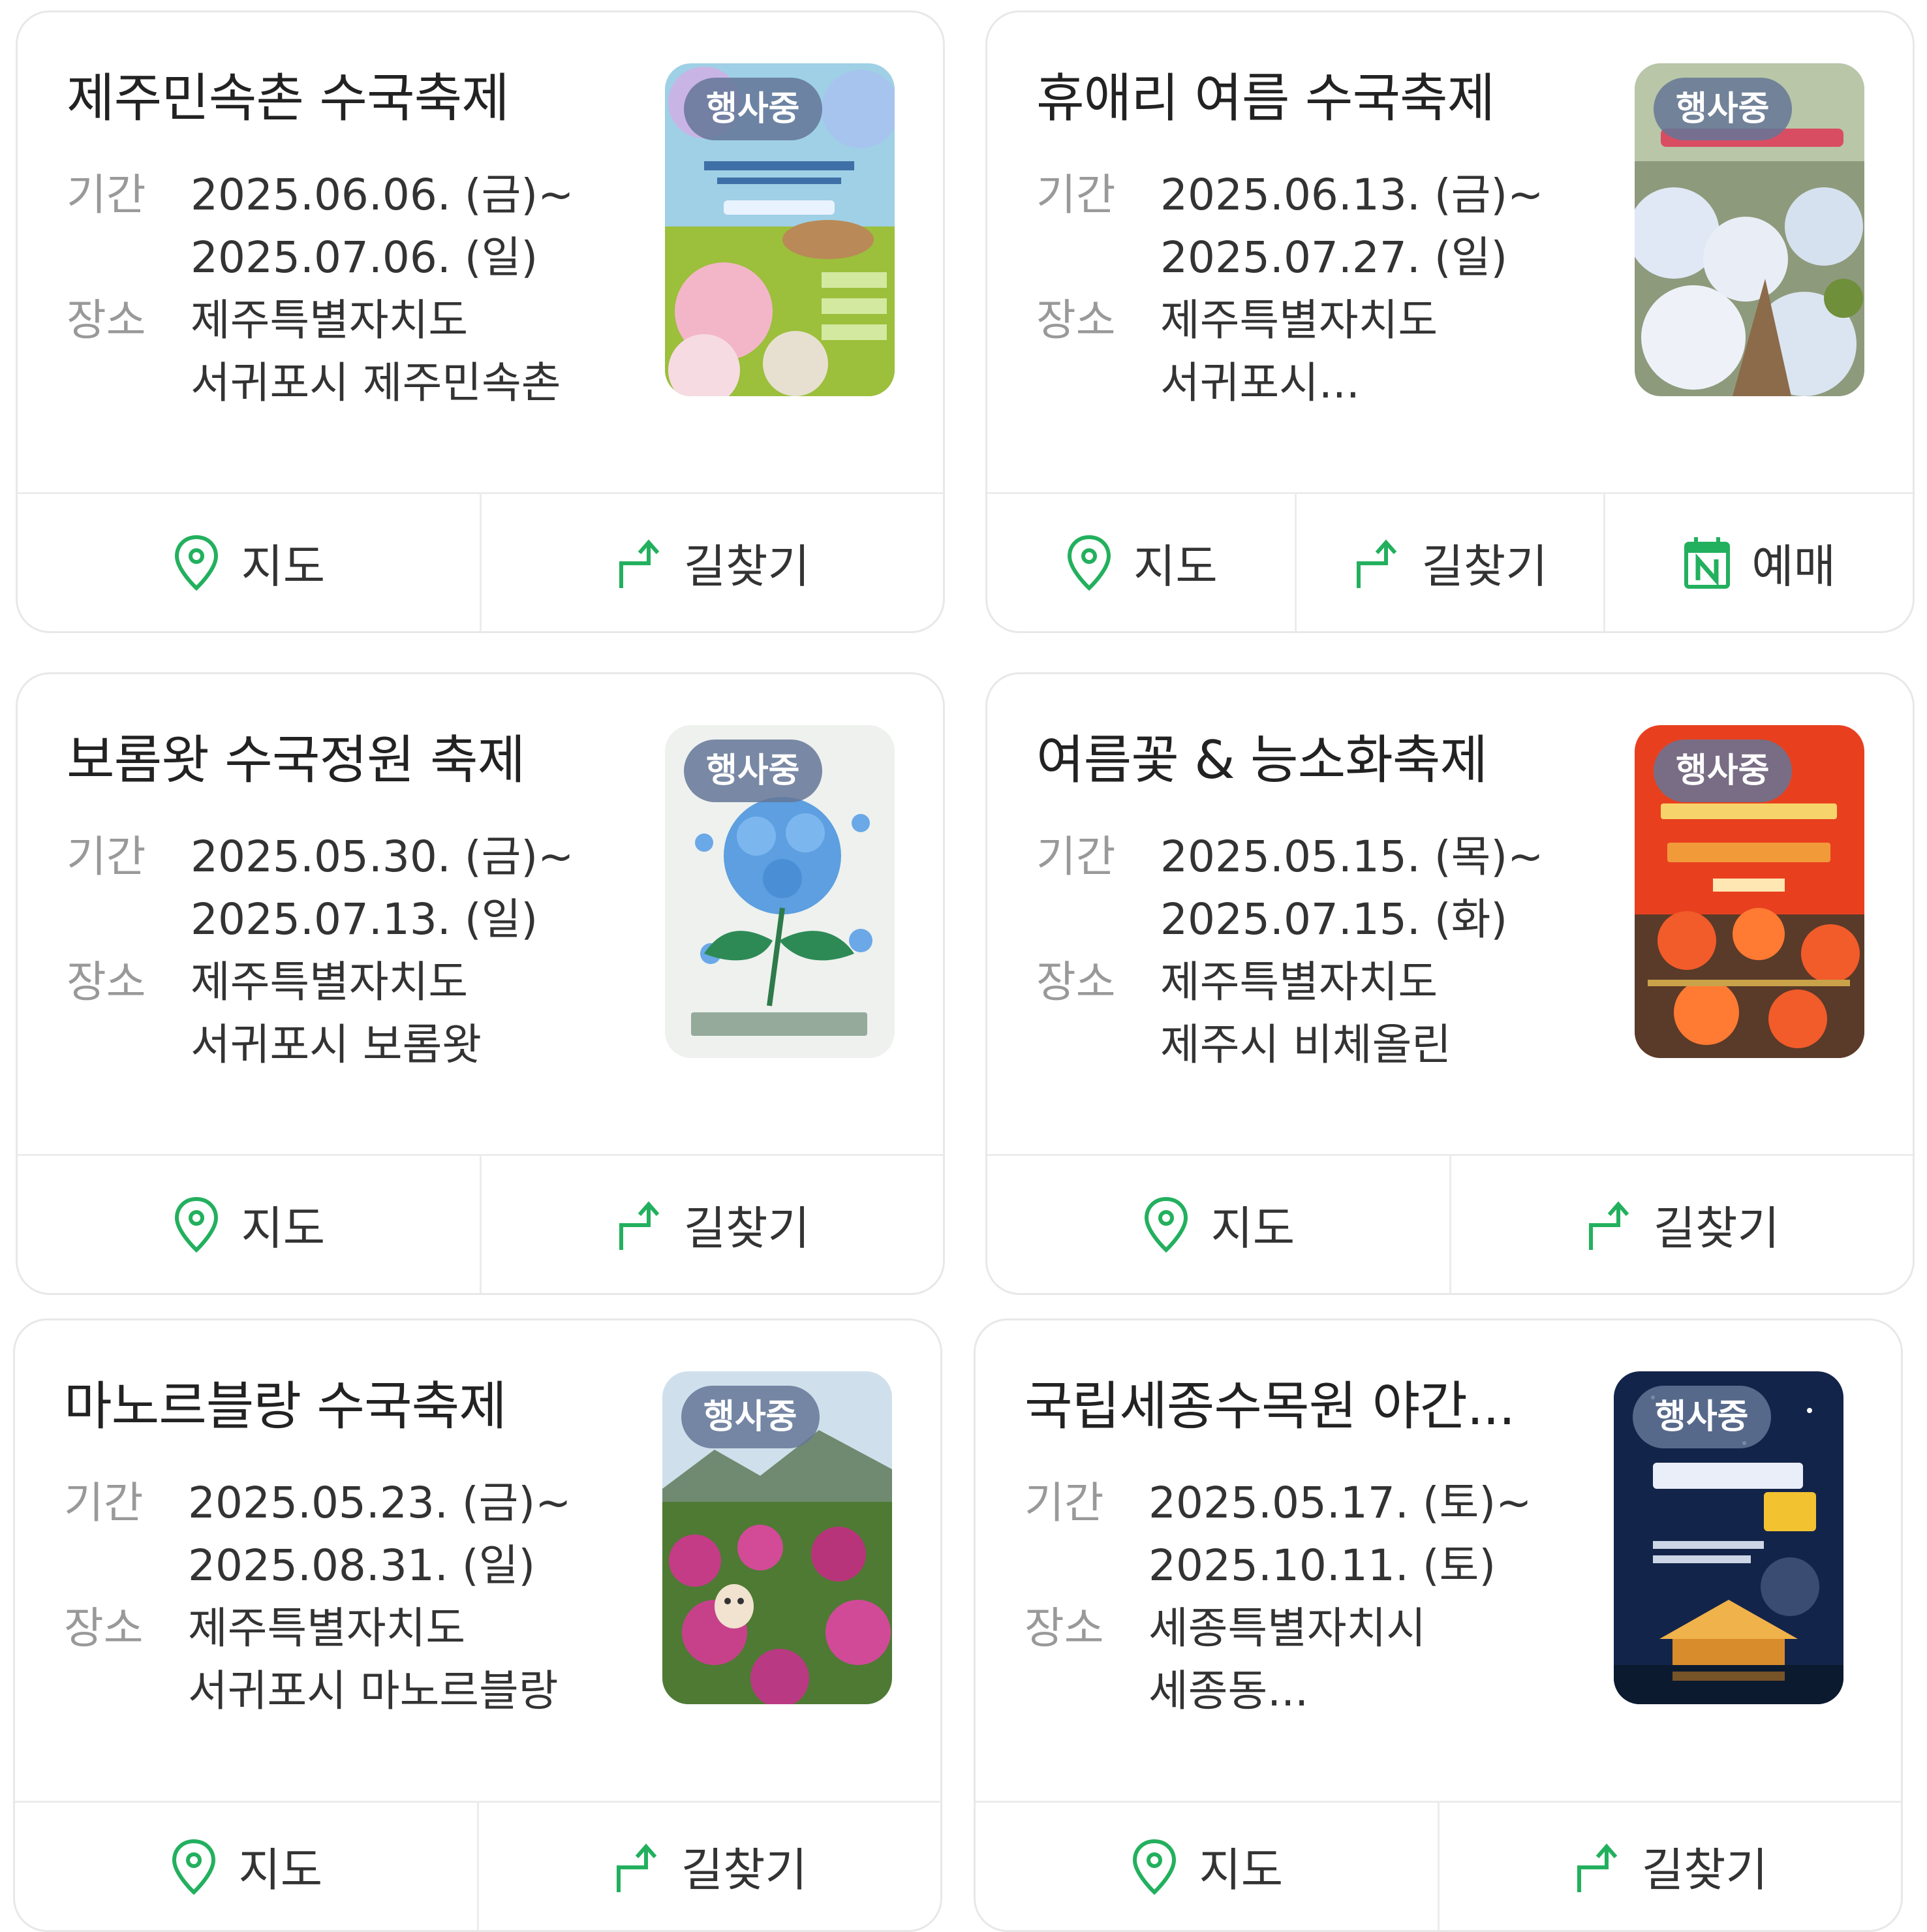  Describe the element at coordinates (1749, 230) in the screenshot. I see `hydrangea-garden-thumbnail: 행사중` at that location.